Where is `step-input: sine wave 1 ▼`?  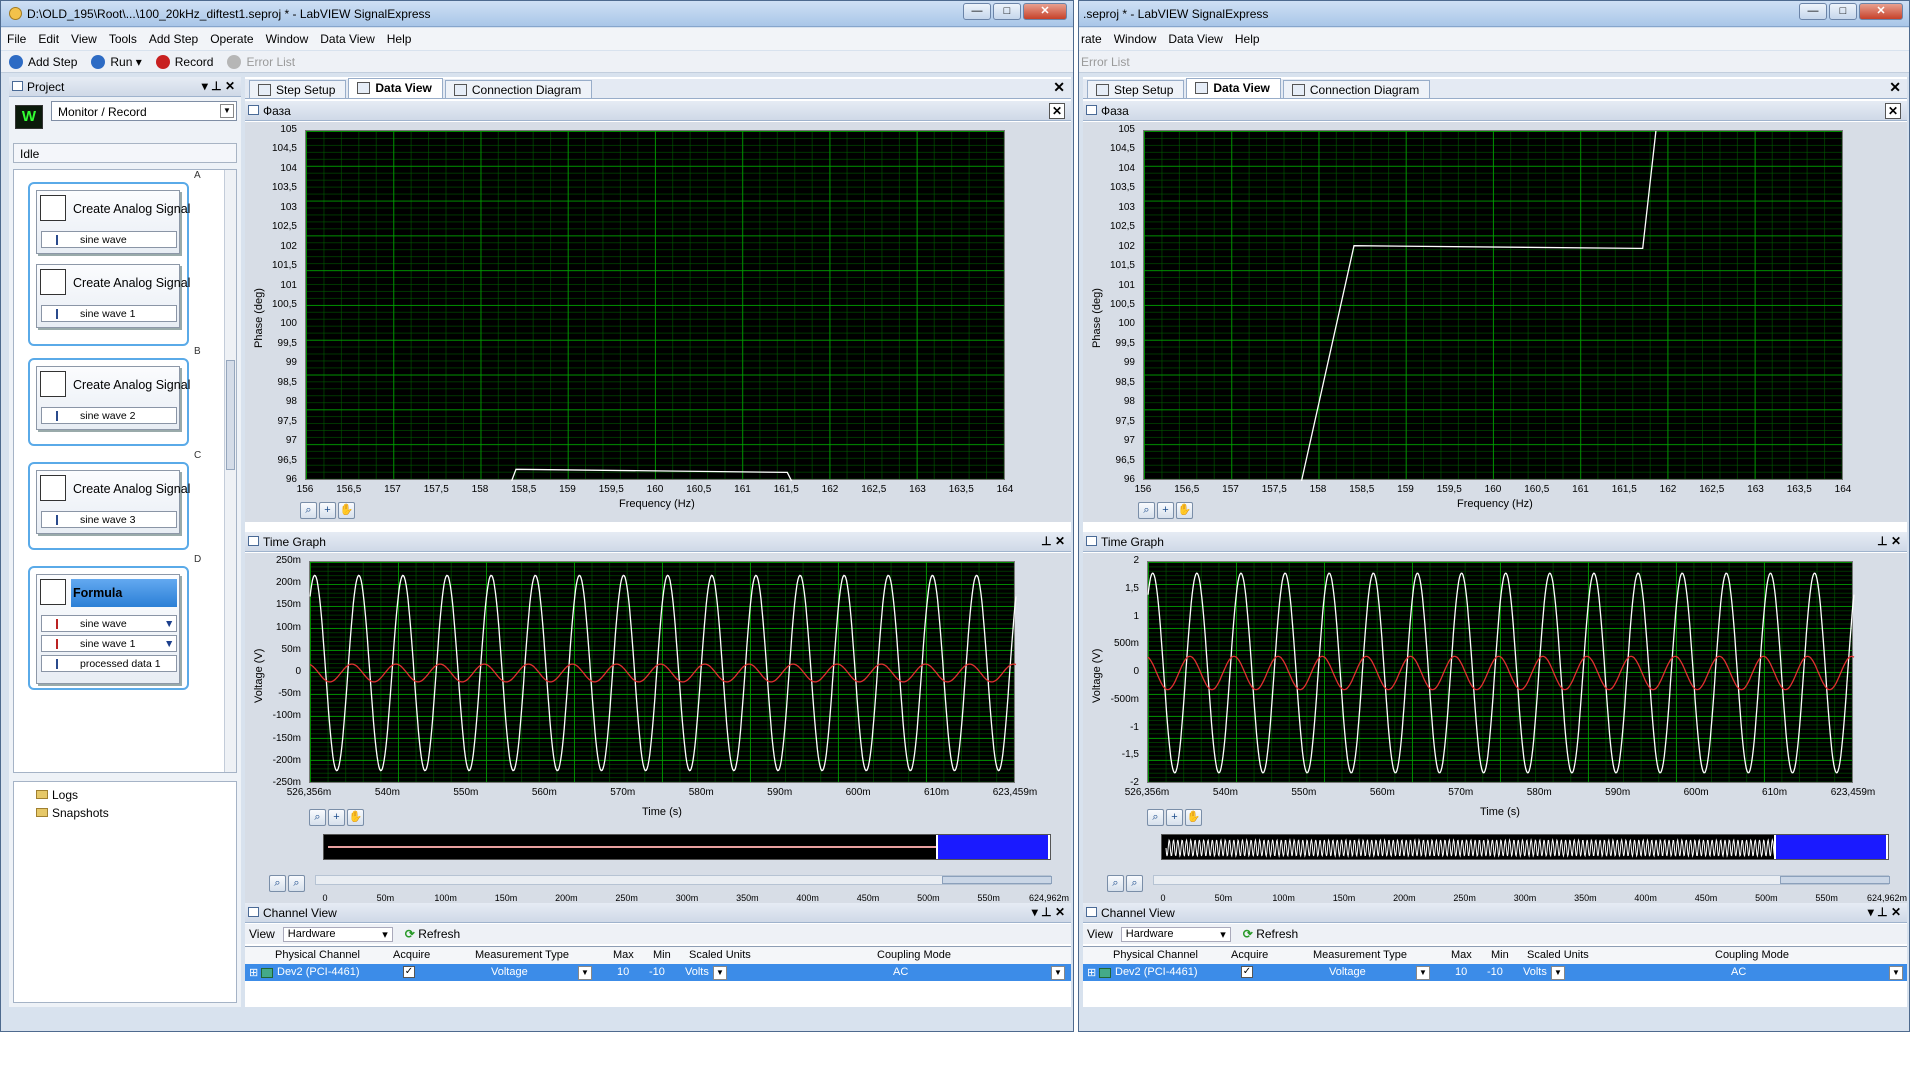 step-input: sine wave 1 ▼ is located at coordinates (109, 643).